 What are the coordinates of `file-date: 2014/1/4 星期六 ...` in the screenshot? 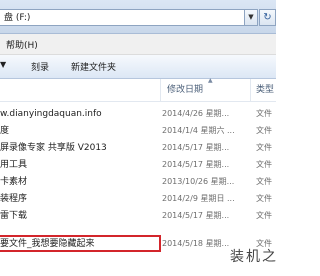 It's located at (198, 130).